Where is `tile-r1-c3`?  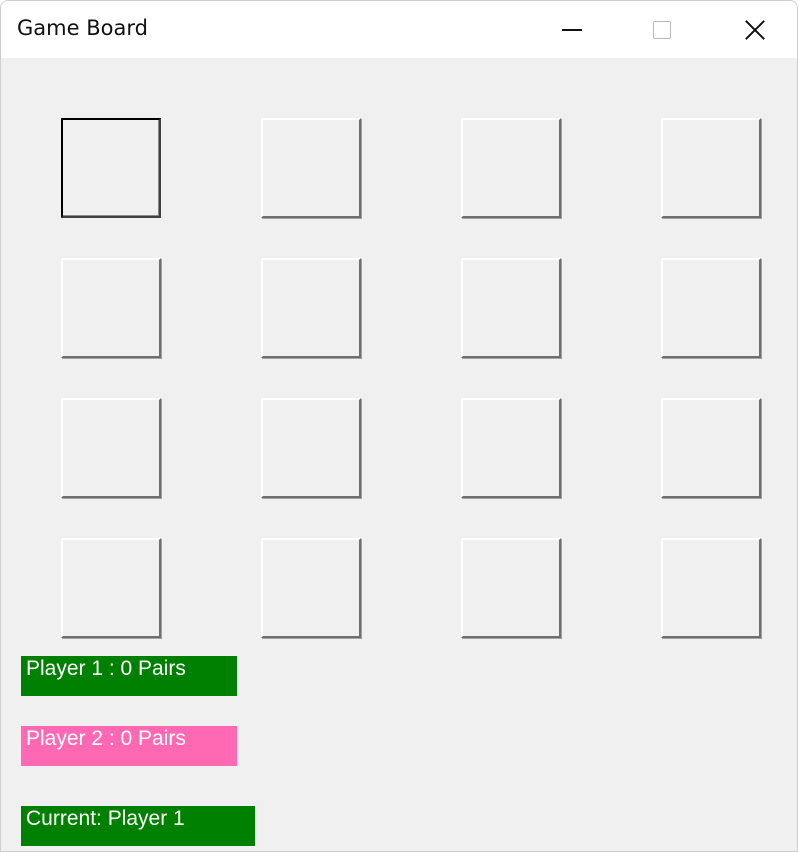
tile-r1-c3 is located at coordinates (511, 168).